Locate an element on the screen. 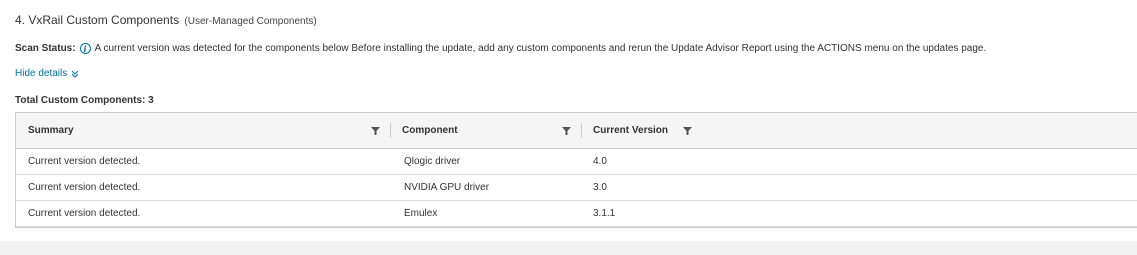  hide-details-link: Hide details is located at coordinates (47, 73).